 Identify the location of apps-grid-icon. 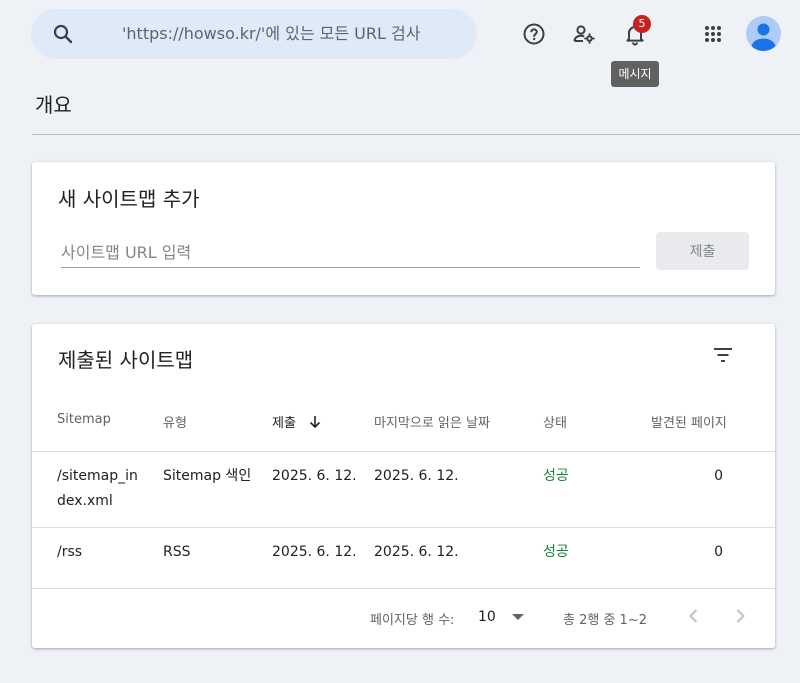
(713, 34).